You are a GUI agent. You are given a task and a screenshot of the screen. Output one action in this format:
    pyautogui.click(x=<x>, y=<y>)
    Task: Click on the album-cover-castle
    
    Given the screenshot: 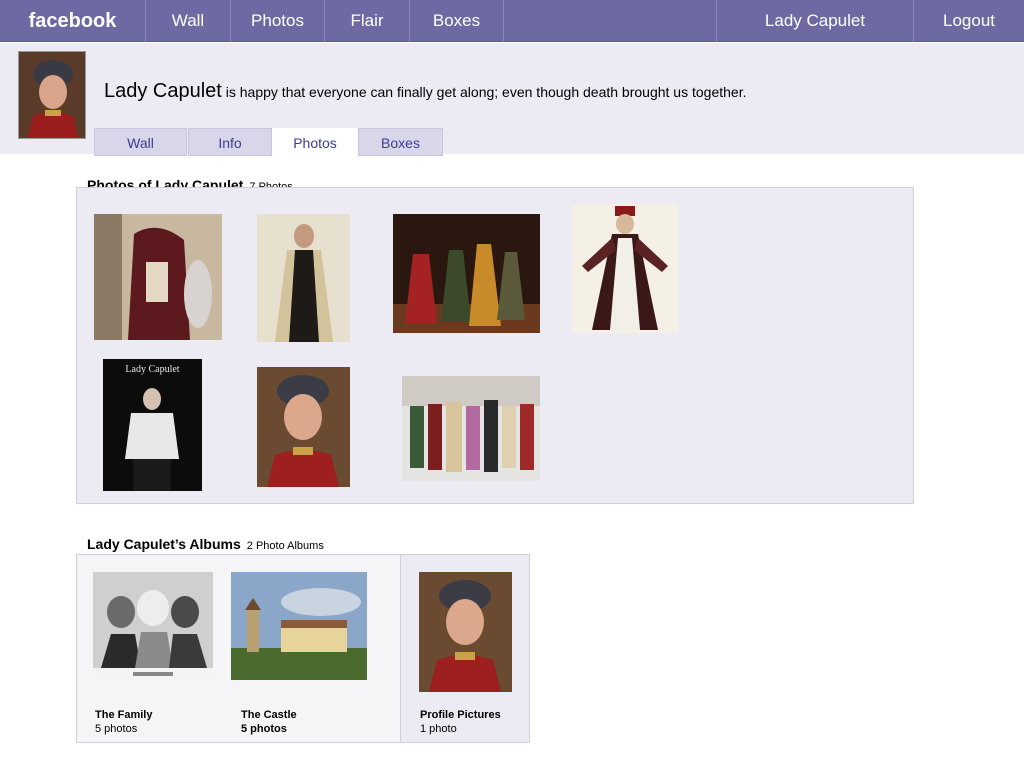 What is the action you would take?
    pyautogui.click(x=299, y=626)
    